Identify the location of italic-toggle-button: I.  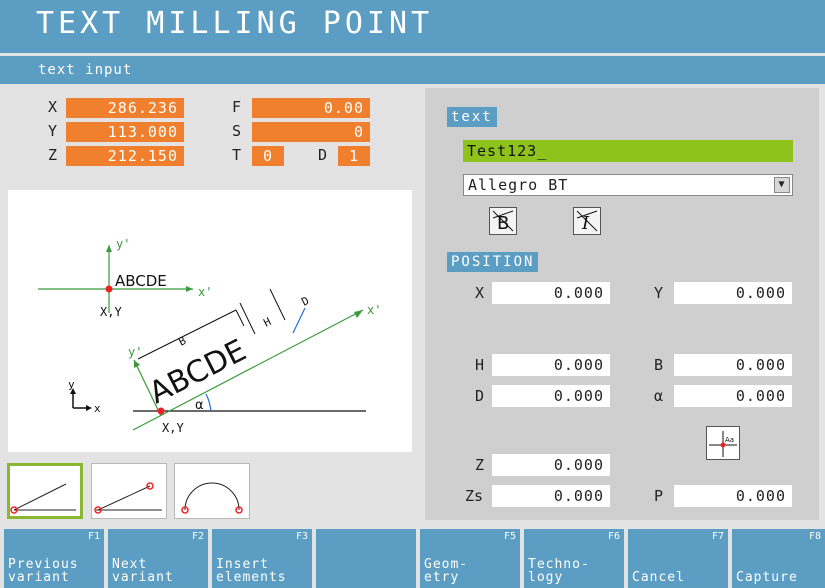
(587, 221).